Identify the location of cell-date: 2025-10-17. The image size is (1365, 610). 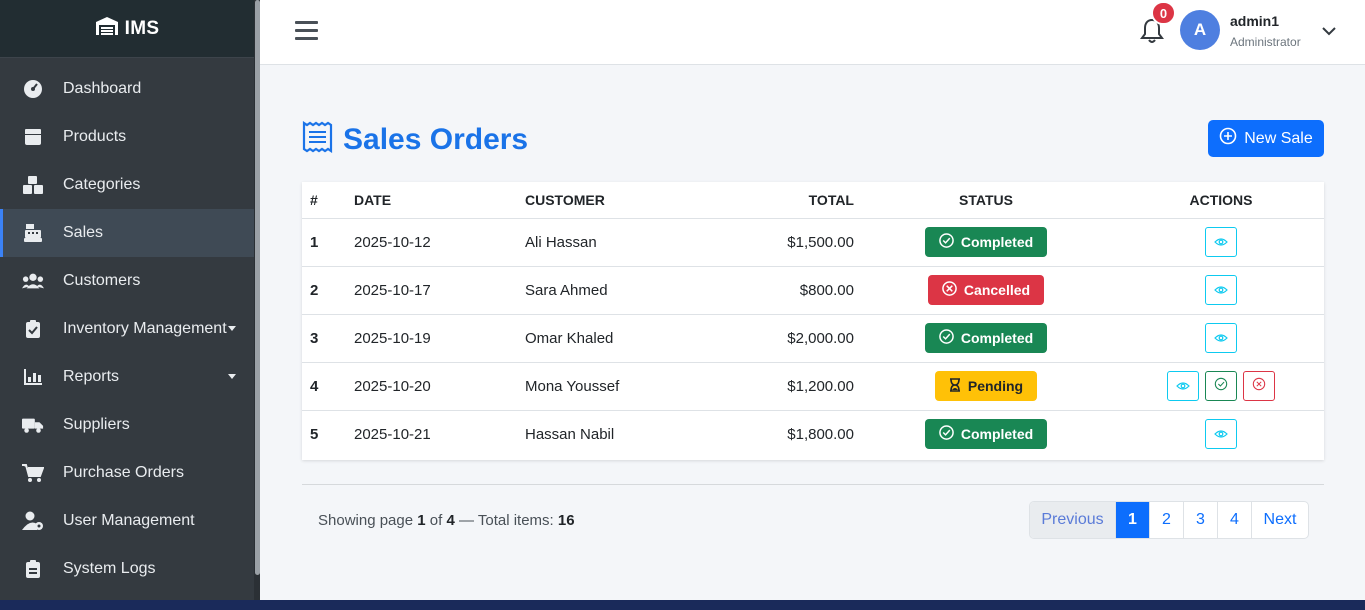
(439, 290).